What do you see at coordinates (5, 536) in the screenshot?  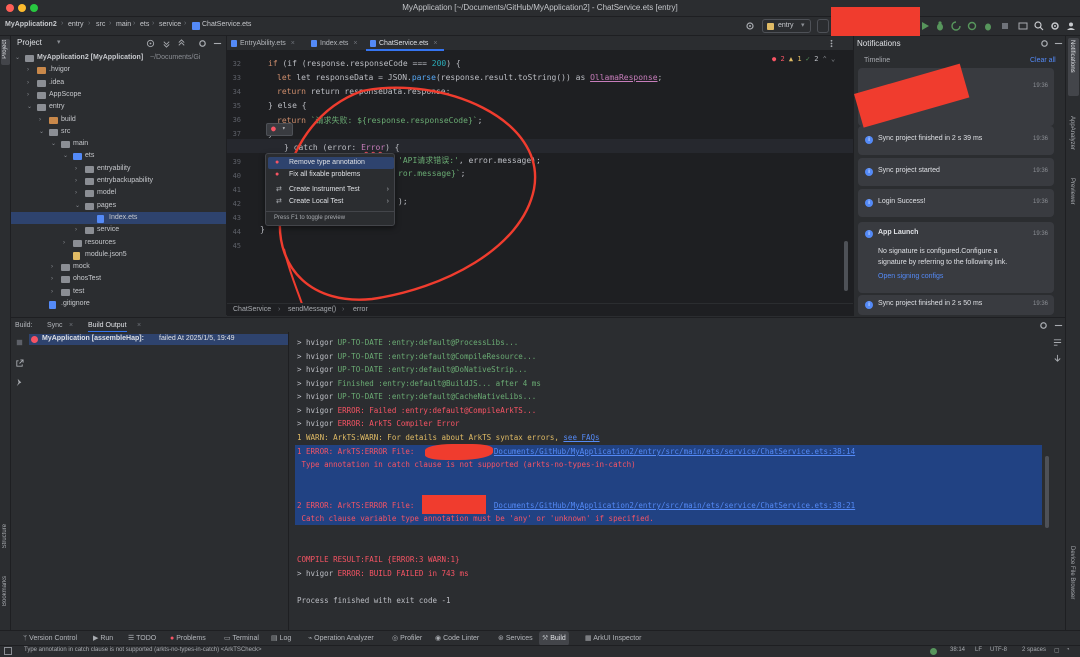 I see `structure-tool-button: Structure` at bounding box center [5, 536].